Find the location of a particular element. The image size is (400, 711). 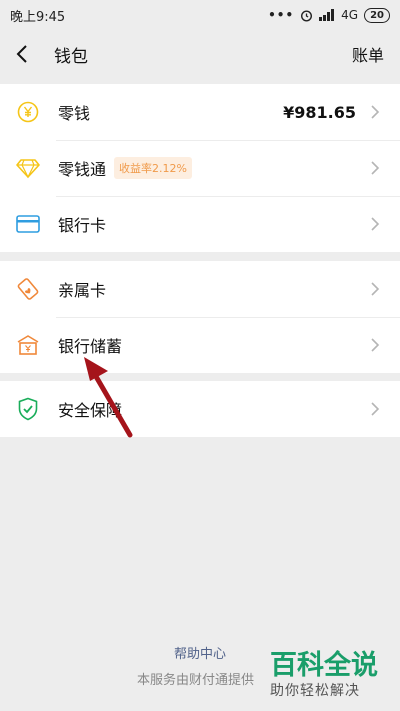

alarm-icon is located at coordinates (307, 15).